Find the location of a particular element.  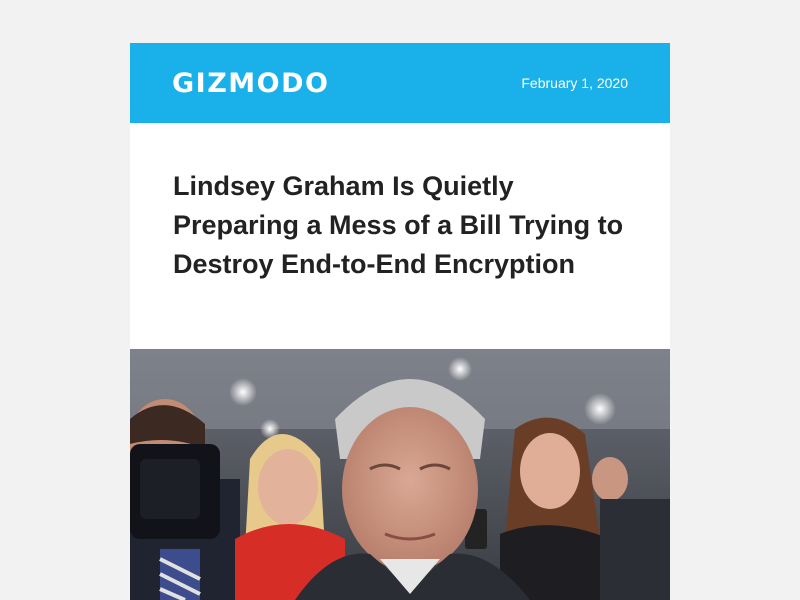

header-bar: GIZMODO February 1, 2020 is located at coordinates (400, 83).